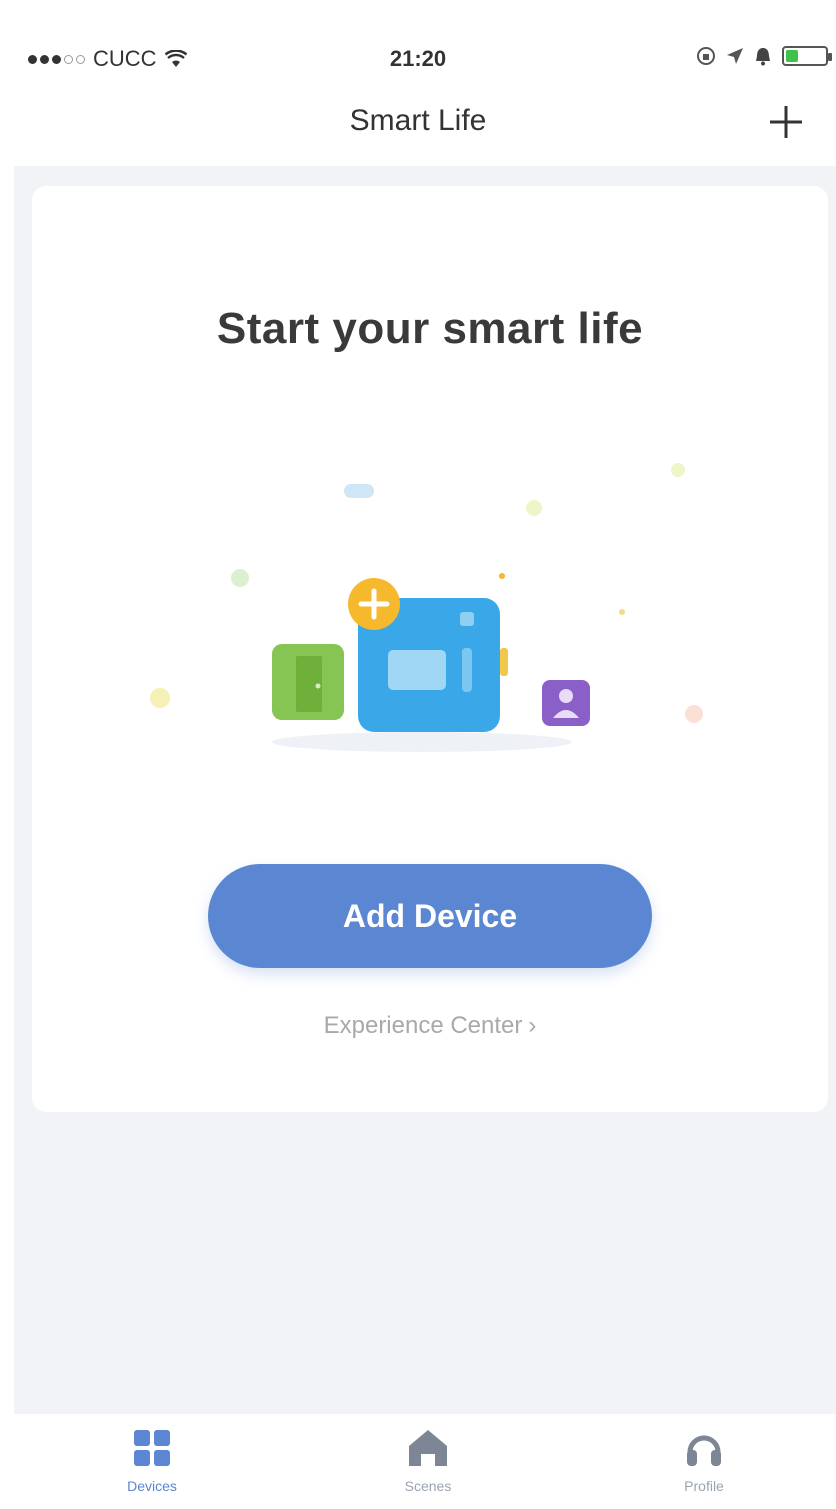 The width and height of the screenshot is (836, 1509). What do you see at coordinates (704, 1450) in the screenshot?
I see `headset-icon` at bounding box center [704, 1450].